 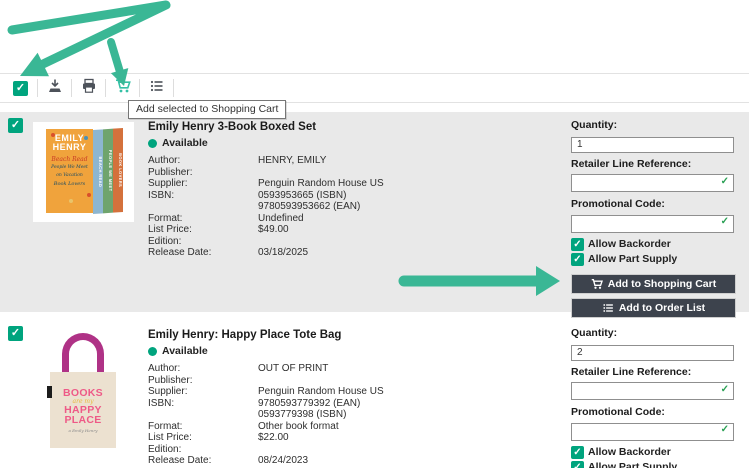 I want to click on add-to-order-list-button: Add to Order List, so click(x=653, y=307).